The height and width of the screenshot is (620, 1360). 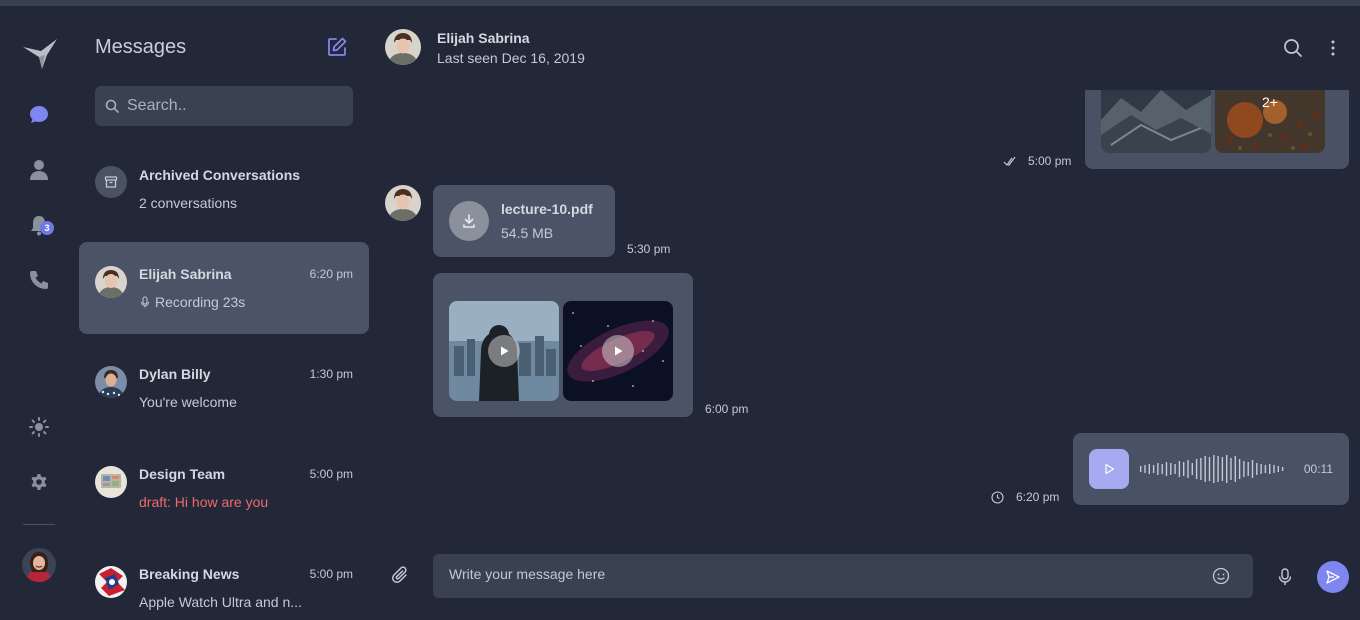 What do you see at coordinates (1038, 497) in the screenshot?
I see `message-time: 6:20 pm` at bounding box center [1038, 497].